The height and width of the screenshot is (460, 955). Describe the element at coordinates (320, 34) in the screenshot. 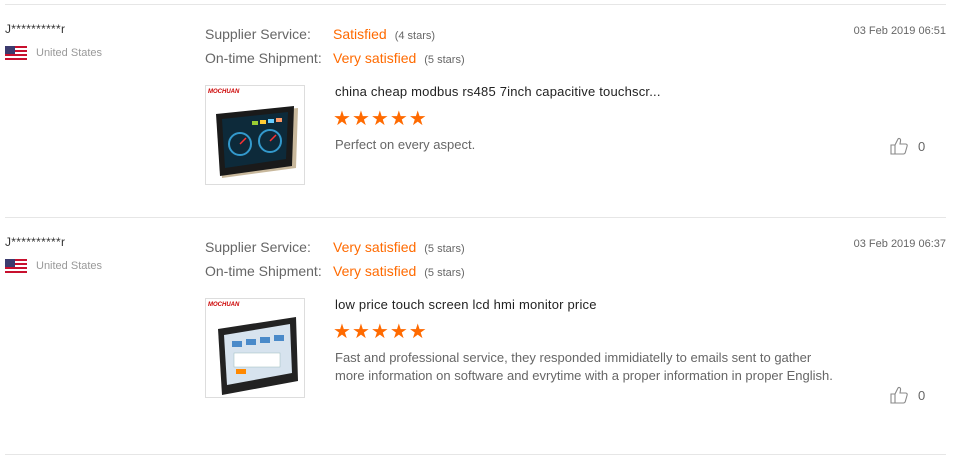

I see `supplier-service-row: Supplier Service: Satisfied (4 stars)` at that location.